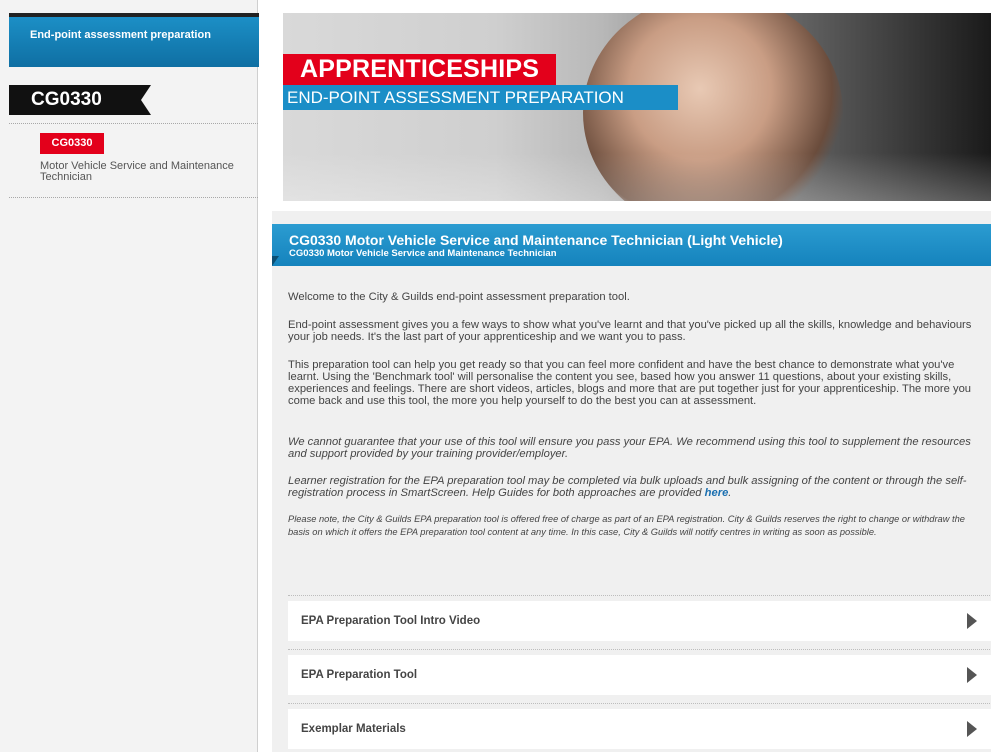 The image size is (991, 752). Describe the element at coordinates (353, 729) in the screenshot. I see `accordion-label: Exemplar Materials` at that location.